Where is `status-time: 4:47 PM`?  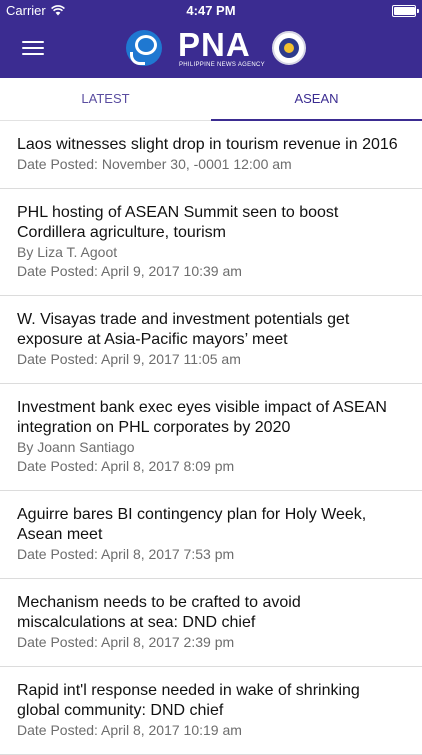
status-time: 4:47 PM is located at coordinates (211, 10).